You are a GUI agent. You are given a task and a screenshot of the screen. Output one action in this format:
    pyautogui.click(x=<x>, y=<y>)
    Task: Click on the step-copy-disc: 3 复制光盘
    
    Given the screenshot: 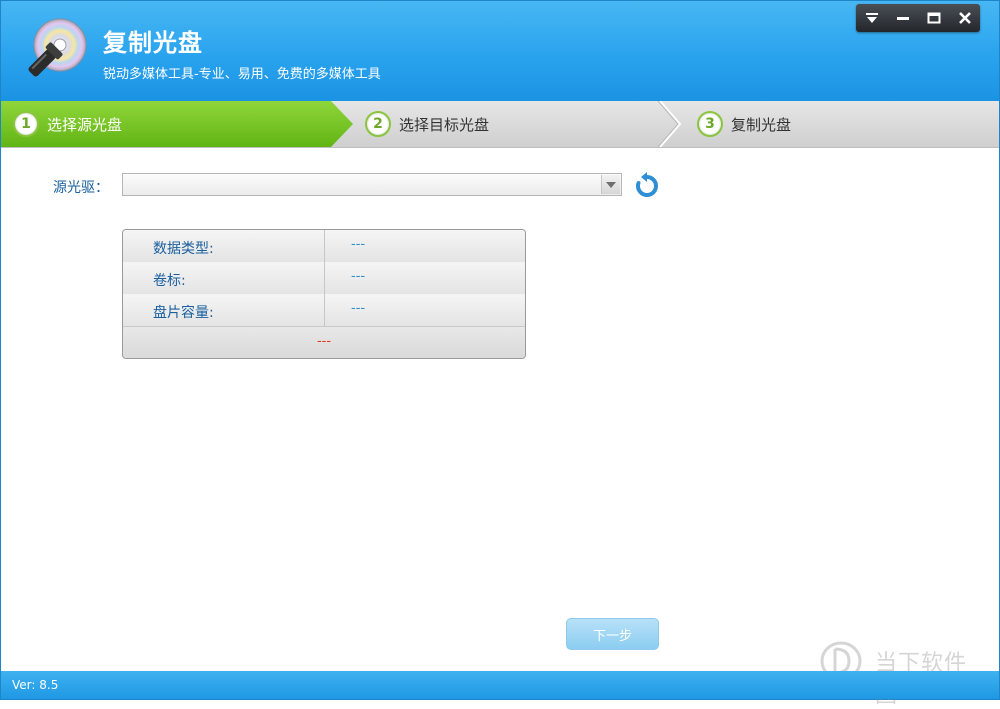 What is the action you would take?
    pyautogui.click(x=744, y=124)
    